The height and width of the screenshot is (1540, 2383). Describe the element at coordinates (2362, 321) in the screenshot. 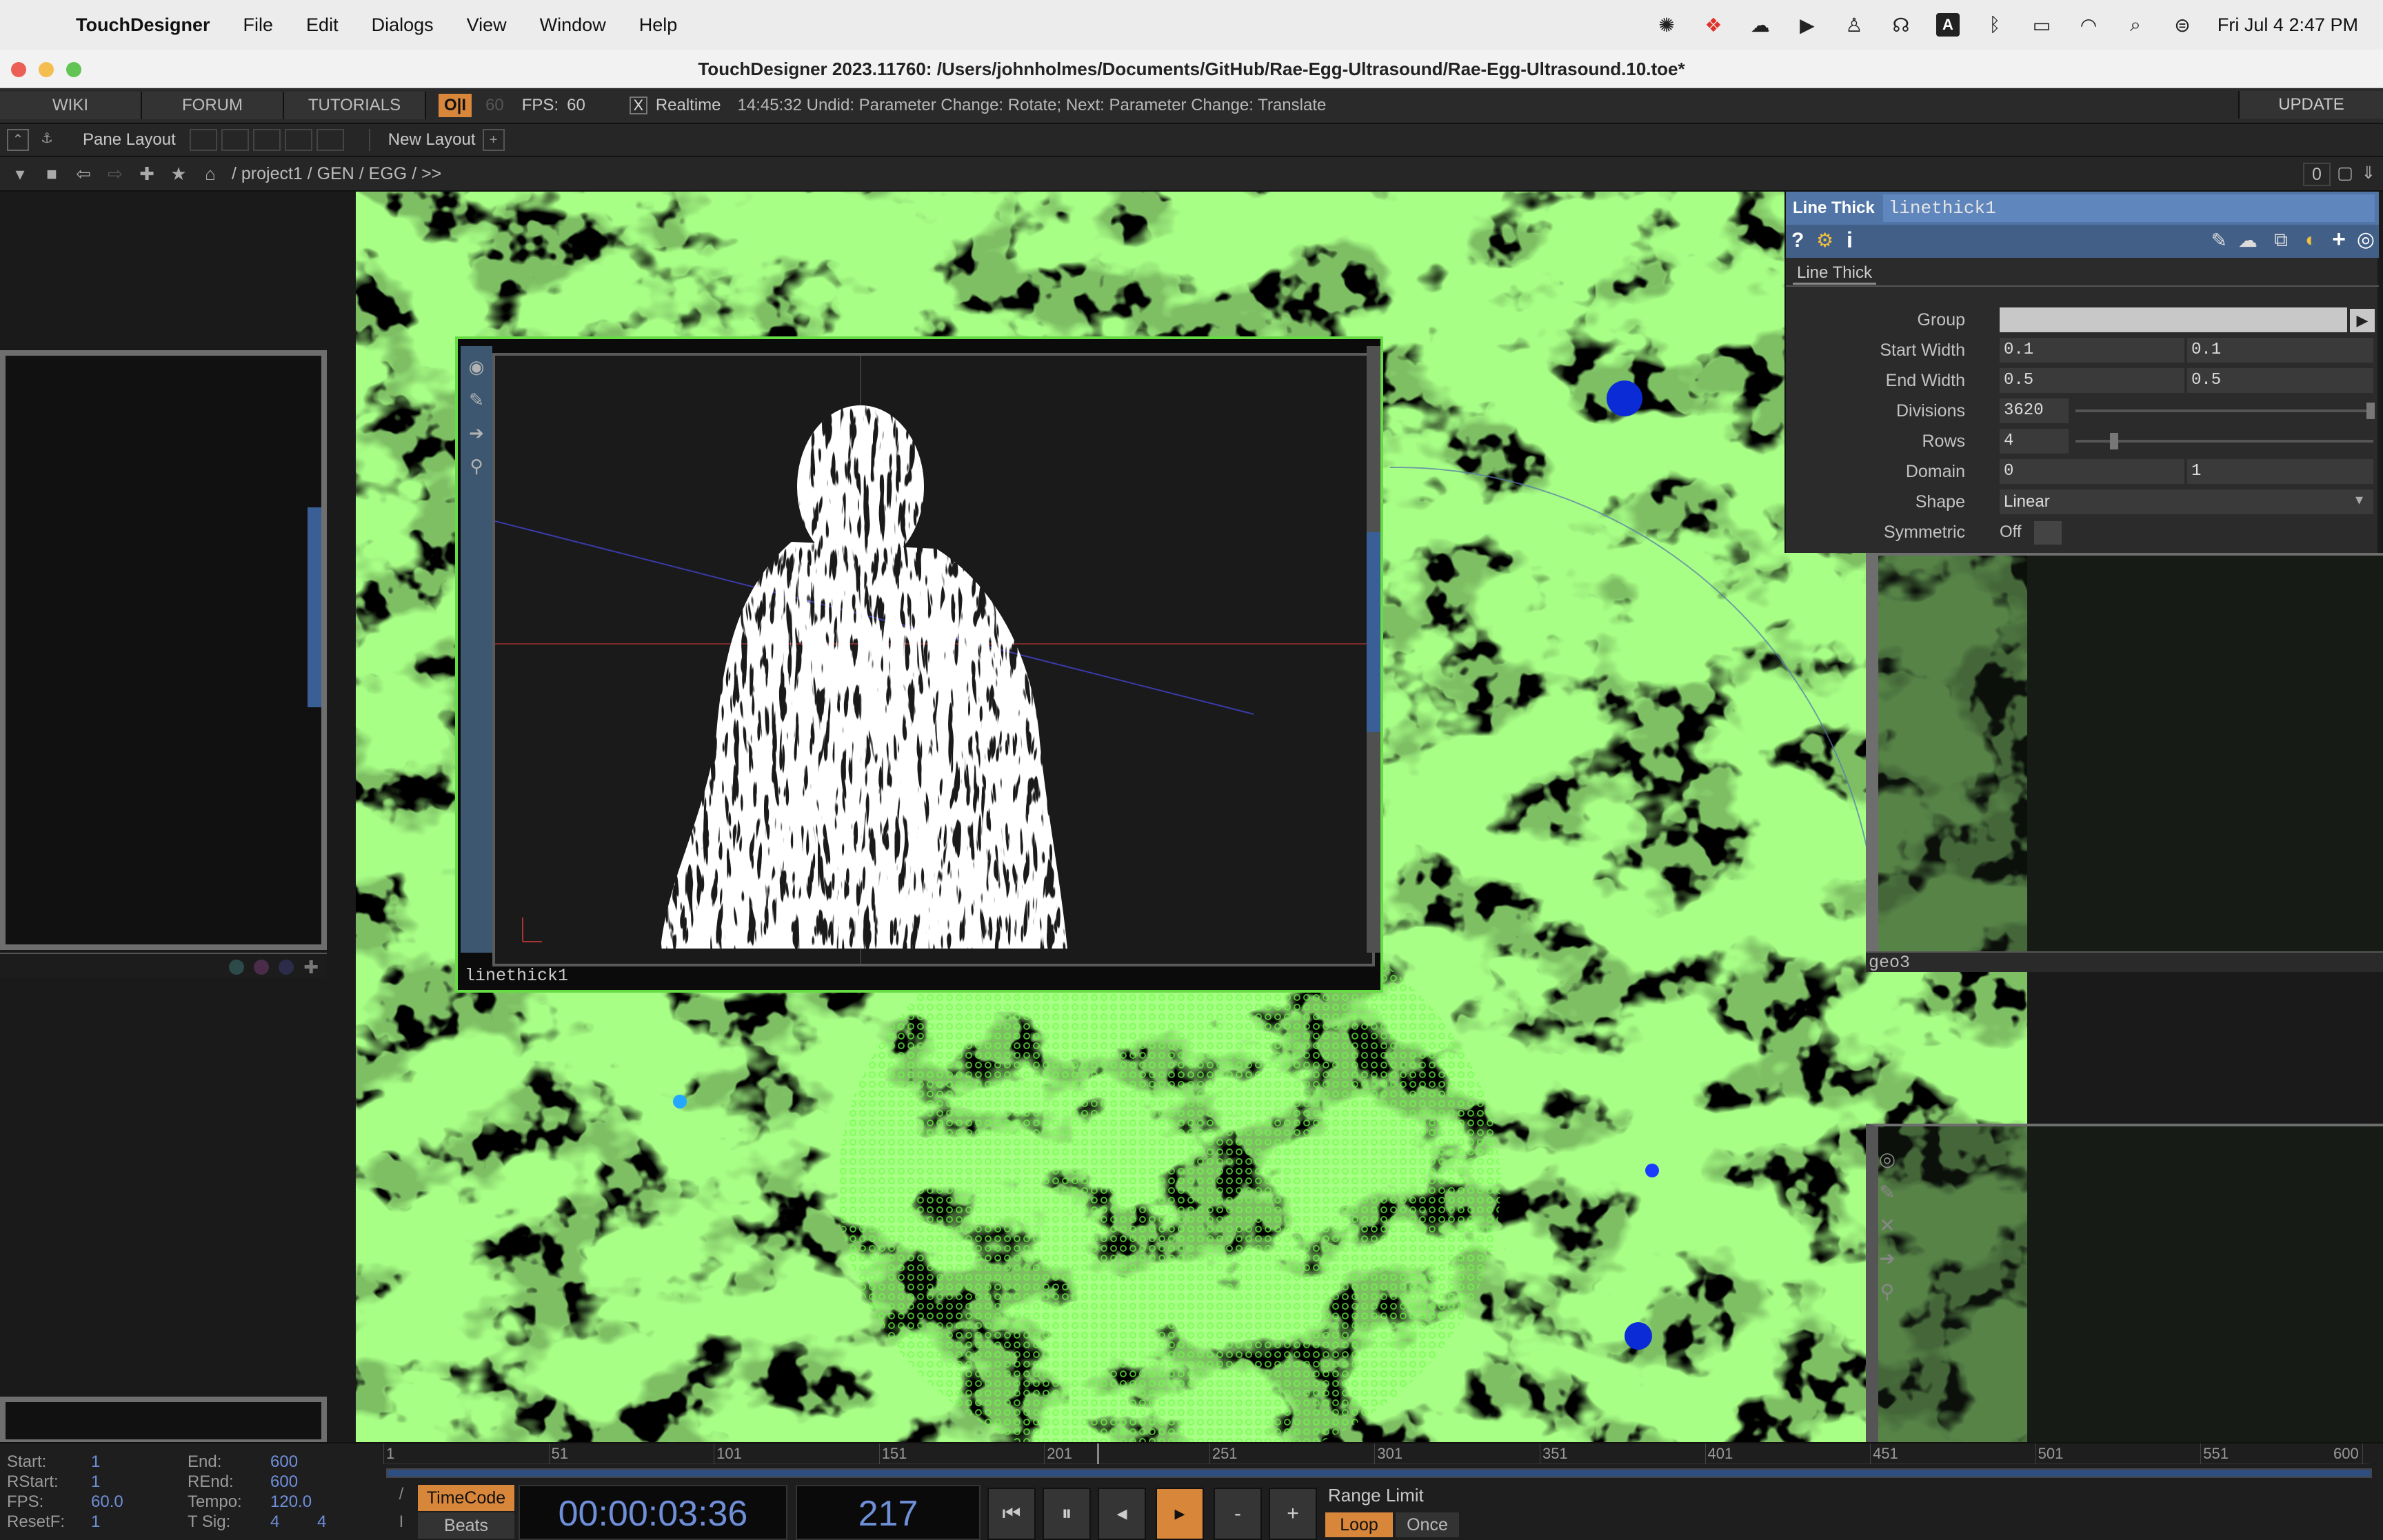

I see `group-menu-arrow-icon: ▶` at that location.